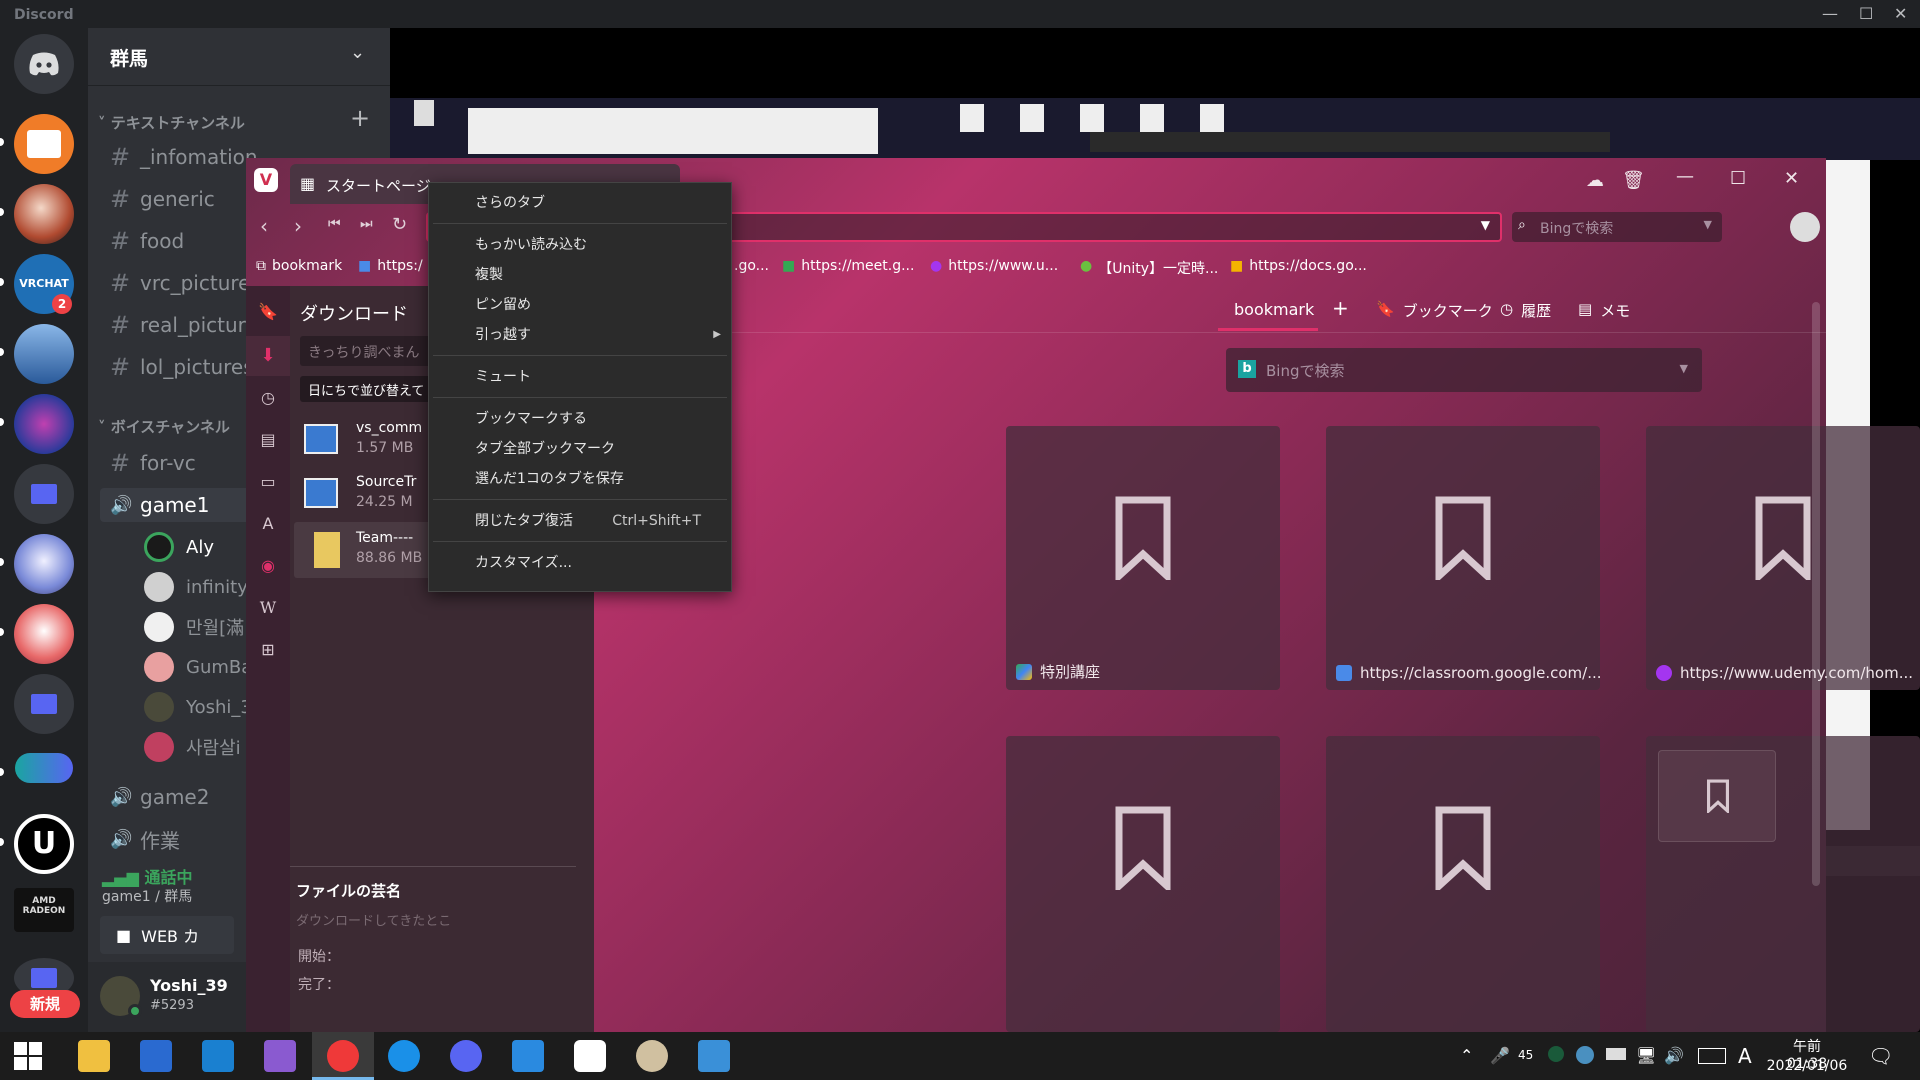 The height and width of the screenshot is (1080, 1920). Describe the element at coordinates (1143, 558) in the screenshot. I see `speed-dial-tile: 特別講座` at that location.